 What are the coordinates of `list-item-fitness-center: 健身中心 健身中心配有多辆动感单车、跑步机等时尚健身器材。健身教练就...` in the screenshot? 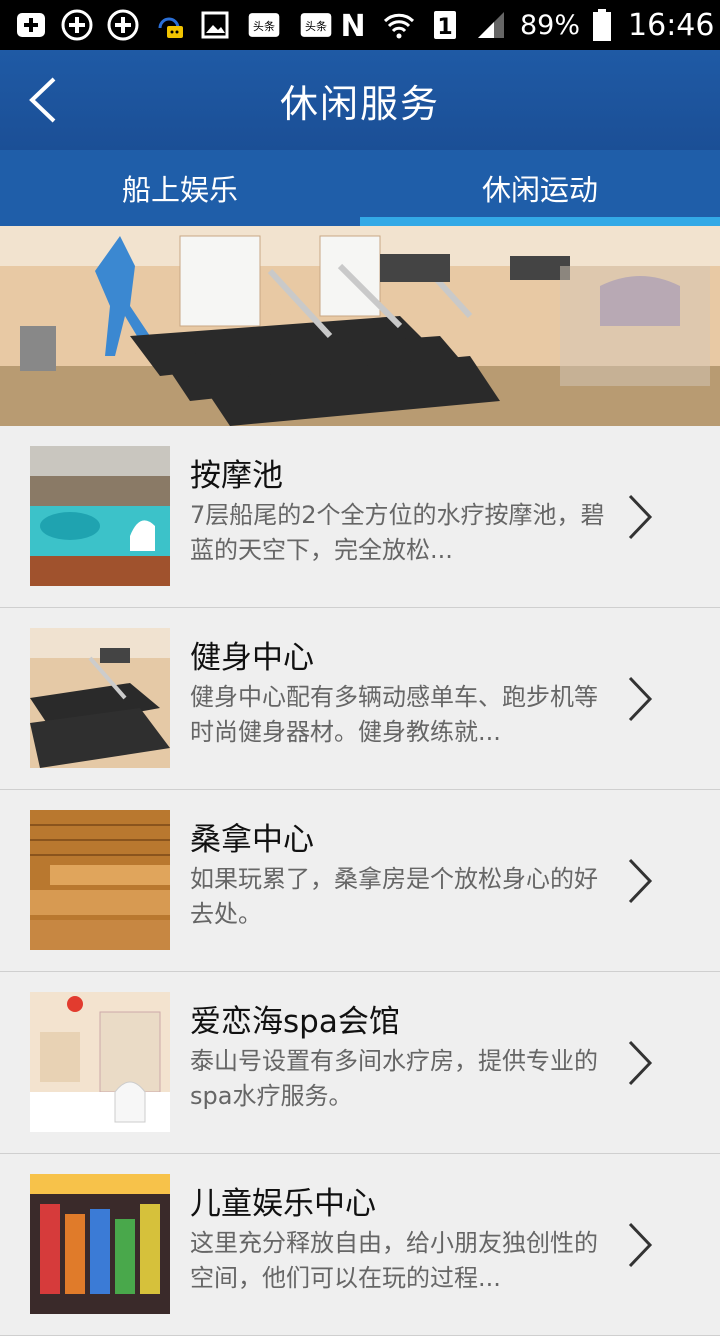 It's located at (360, 699).